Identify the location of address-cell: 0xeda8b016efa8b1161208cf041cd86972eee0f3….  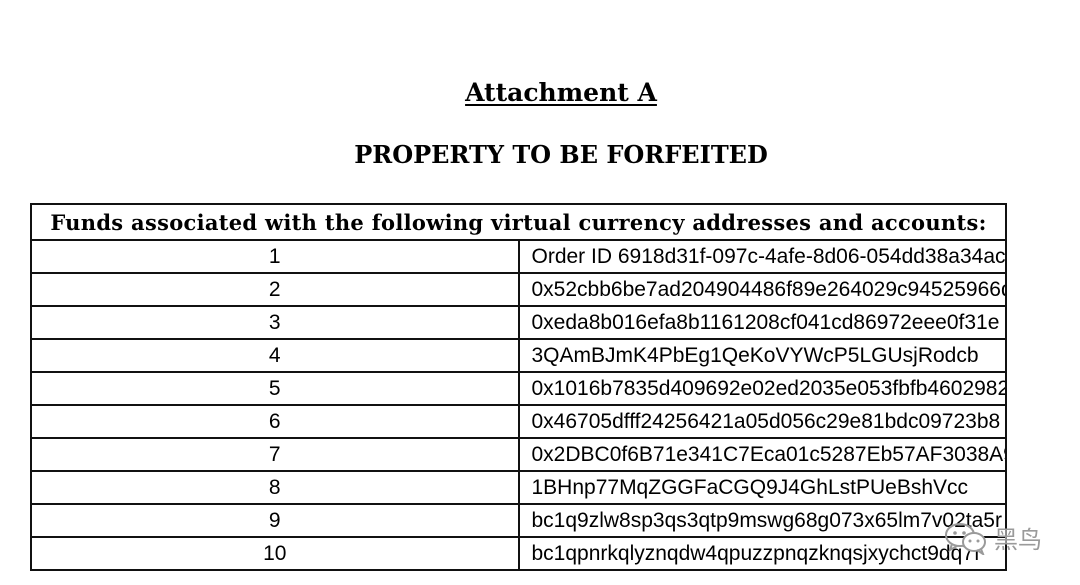
(762, 322).